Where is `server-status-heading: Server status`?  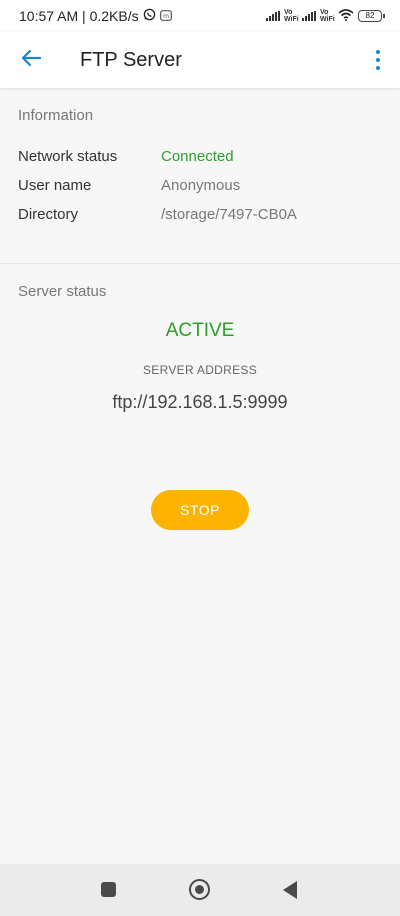 server-status-heading: Server status is located at coordinates (62, 291).